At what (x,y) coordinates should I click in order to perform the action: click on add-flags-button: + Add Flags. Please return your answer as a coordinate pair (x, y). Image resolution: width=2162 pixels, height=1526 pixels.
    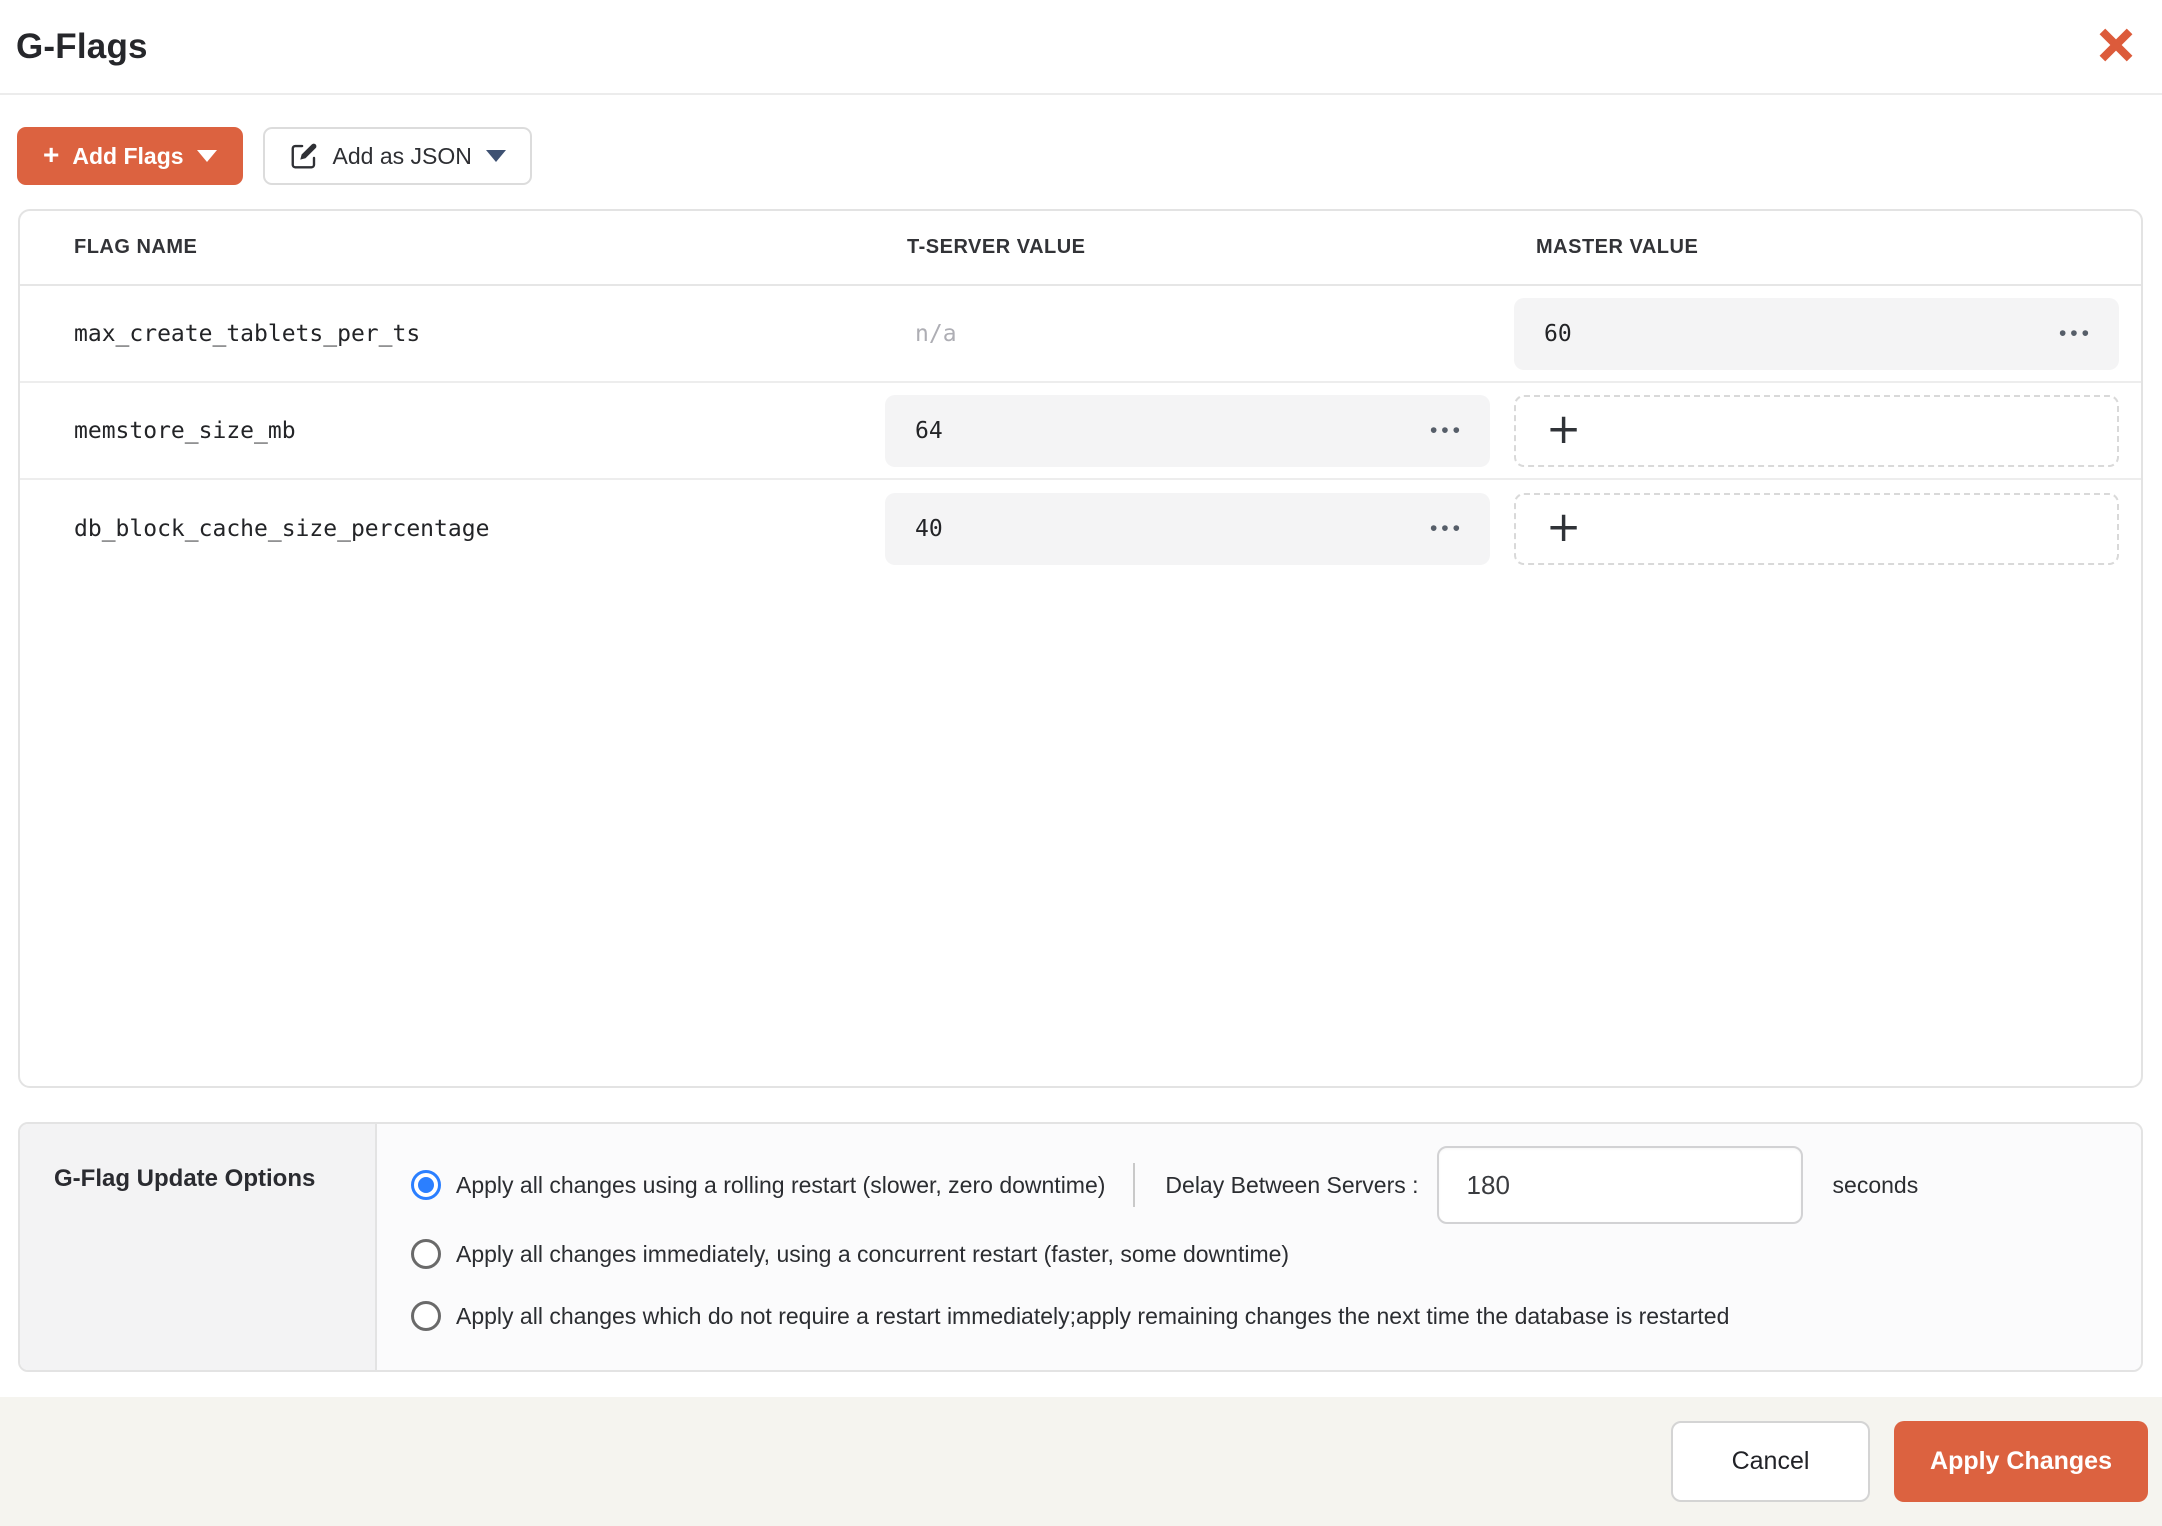
    Looking at the image, I should click on (130, 156).